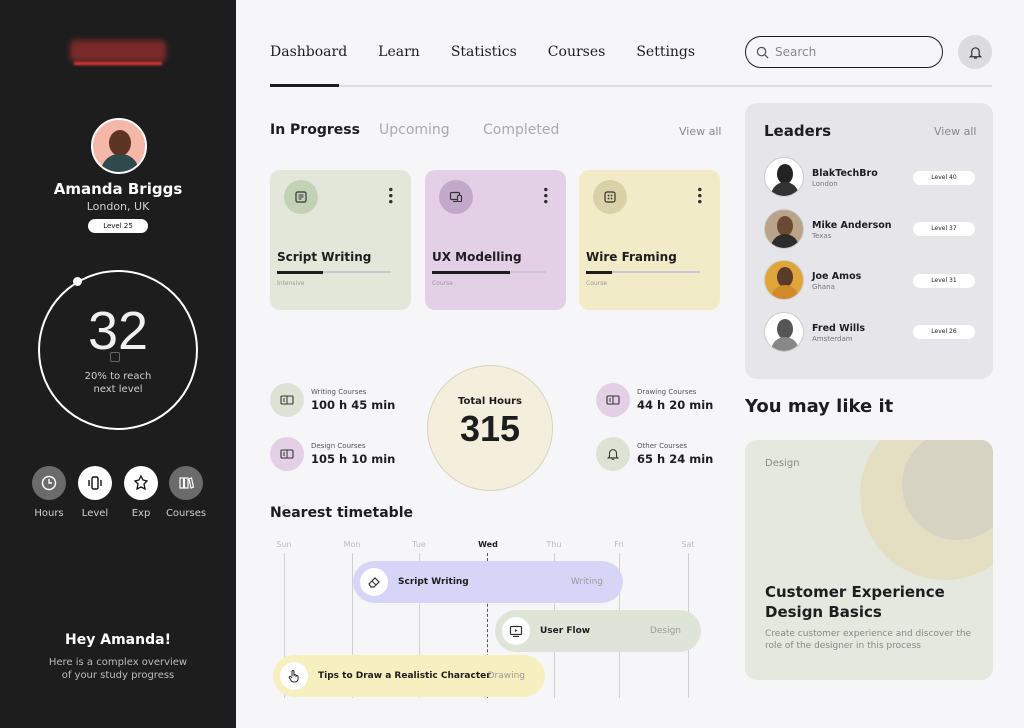 This screenshot has height=728, width=1024. What do you see at coordinates (554, 544) in the screenshot?
I see `day-thu: Thu` at bounding box center [554, 544].